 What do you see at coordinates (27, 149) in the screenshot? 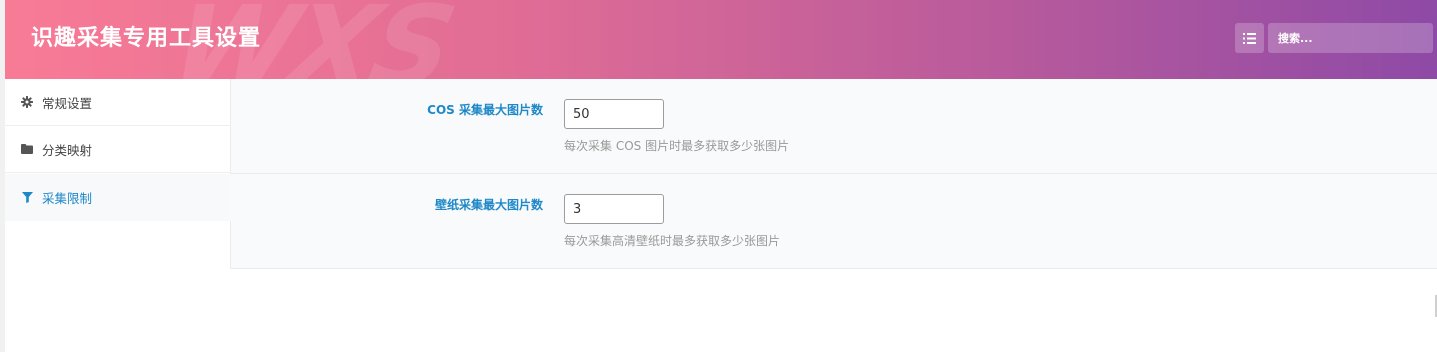
I see `folder-icon` at bounding box center [27, 149].